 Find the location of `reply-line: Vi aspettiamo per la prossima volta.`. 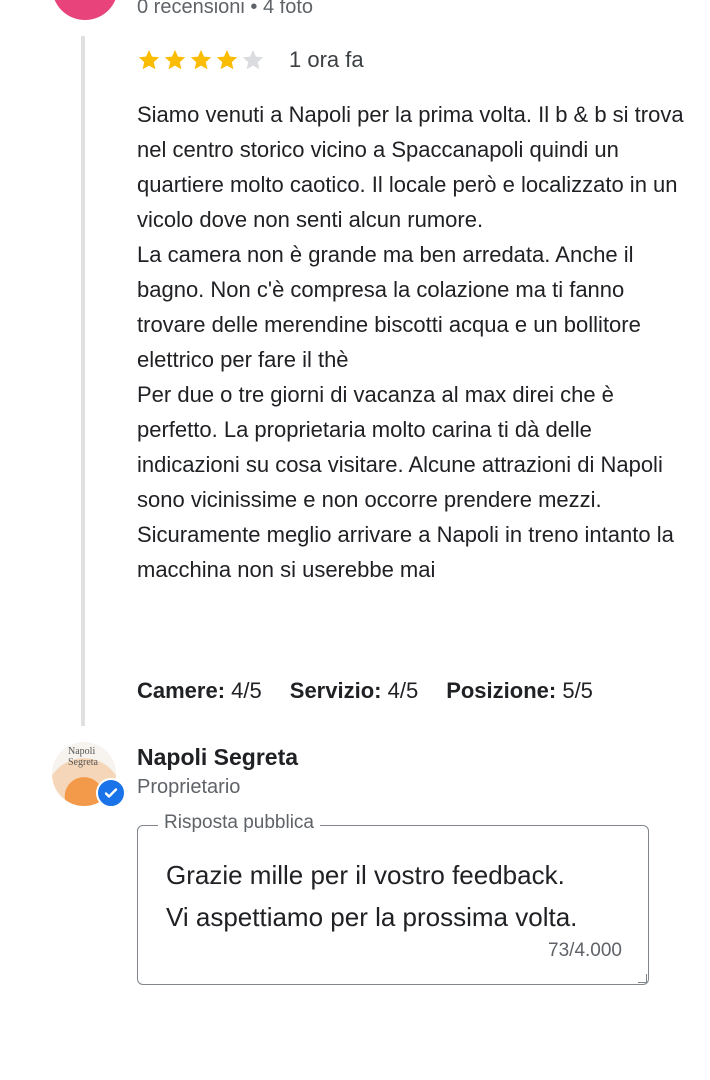

reply-line: Vi aspettiamo per la prossima volta. is located at coordinates (372, 917).